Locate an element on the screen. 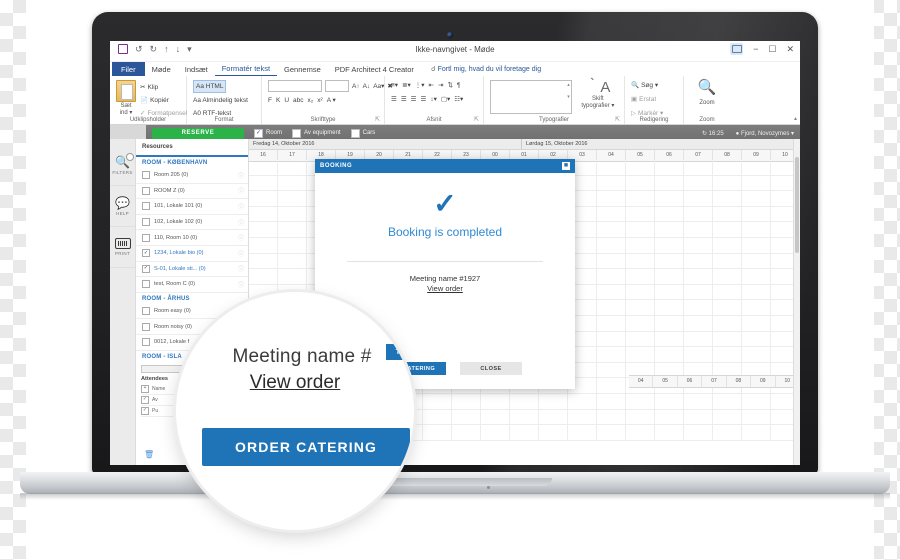  align-right-icon: ☰ is located at coordinates (414, 99).